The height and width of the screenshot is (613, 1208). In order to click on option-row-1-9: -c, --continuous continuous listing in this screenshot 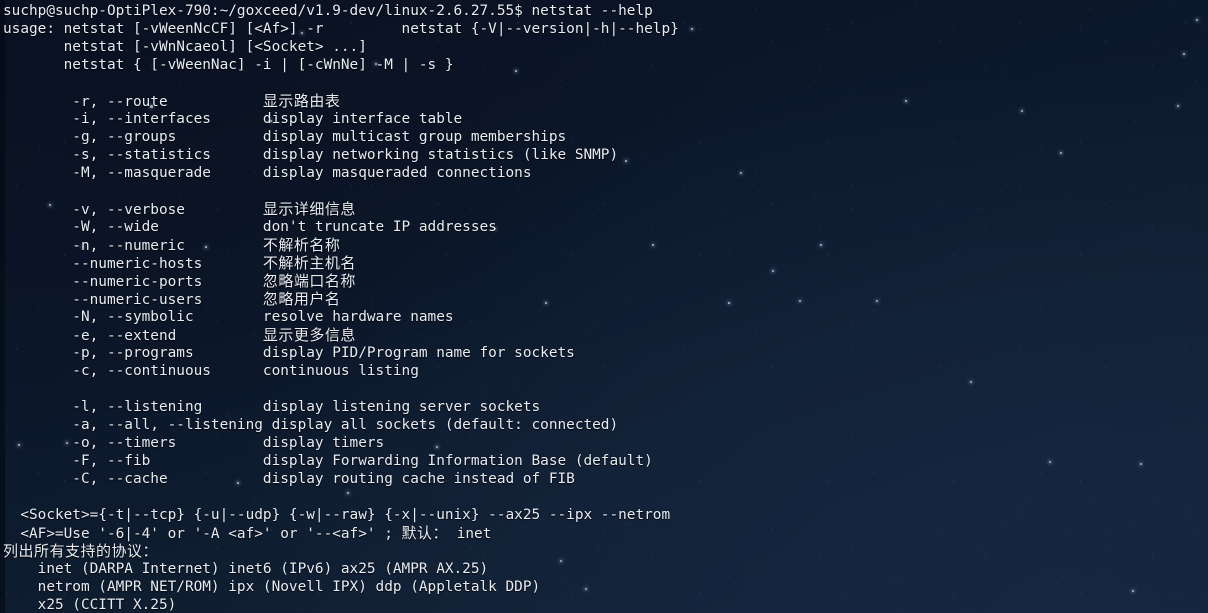, I will do `click(211, 371)`.